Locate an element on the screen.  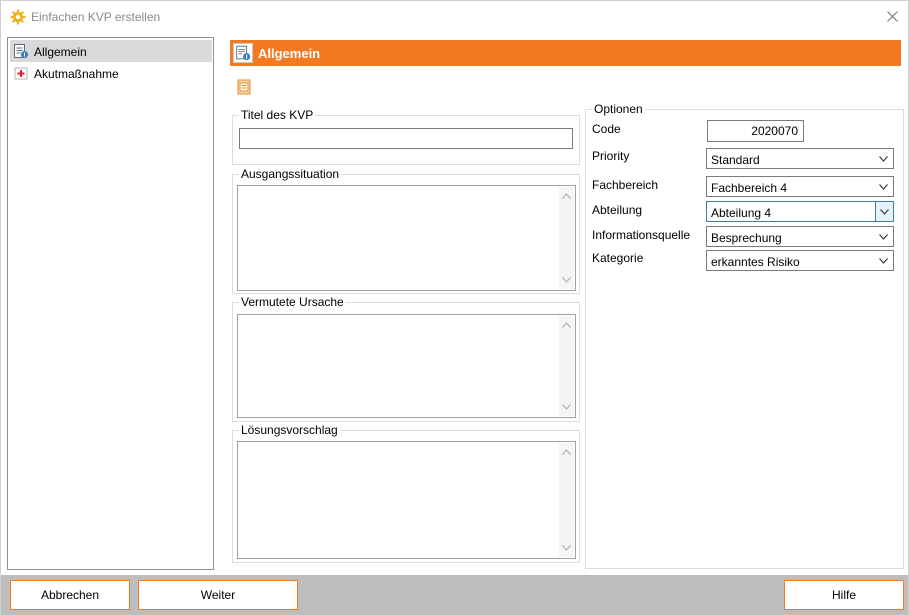
informationsquelle-label: Informationsquelle is located at coordinates (641, 235).